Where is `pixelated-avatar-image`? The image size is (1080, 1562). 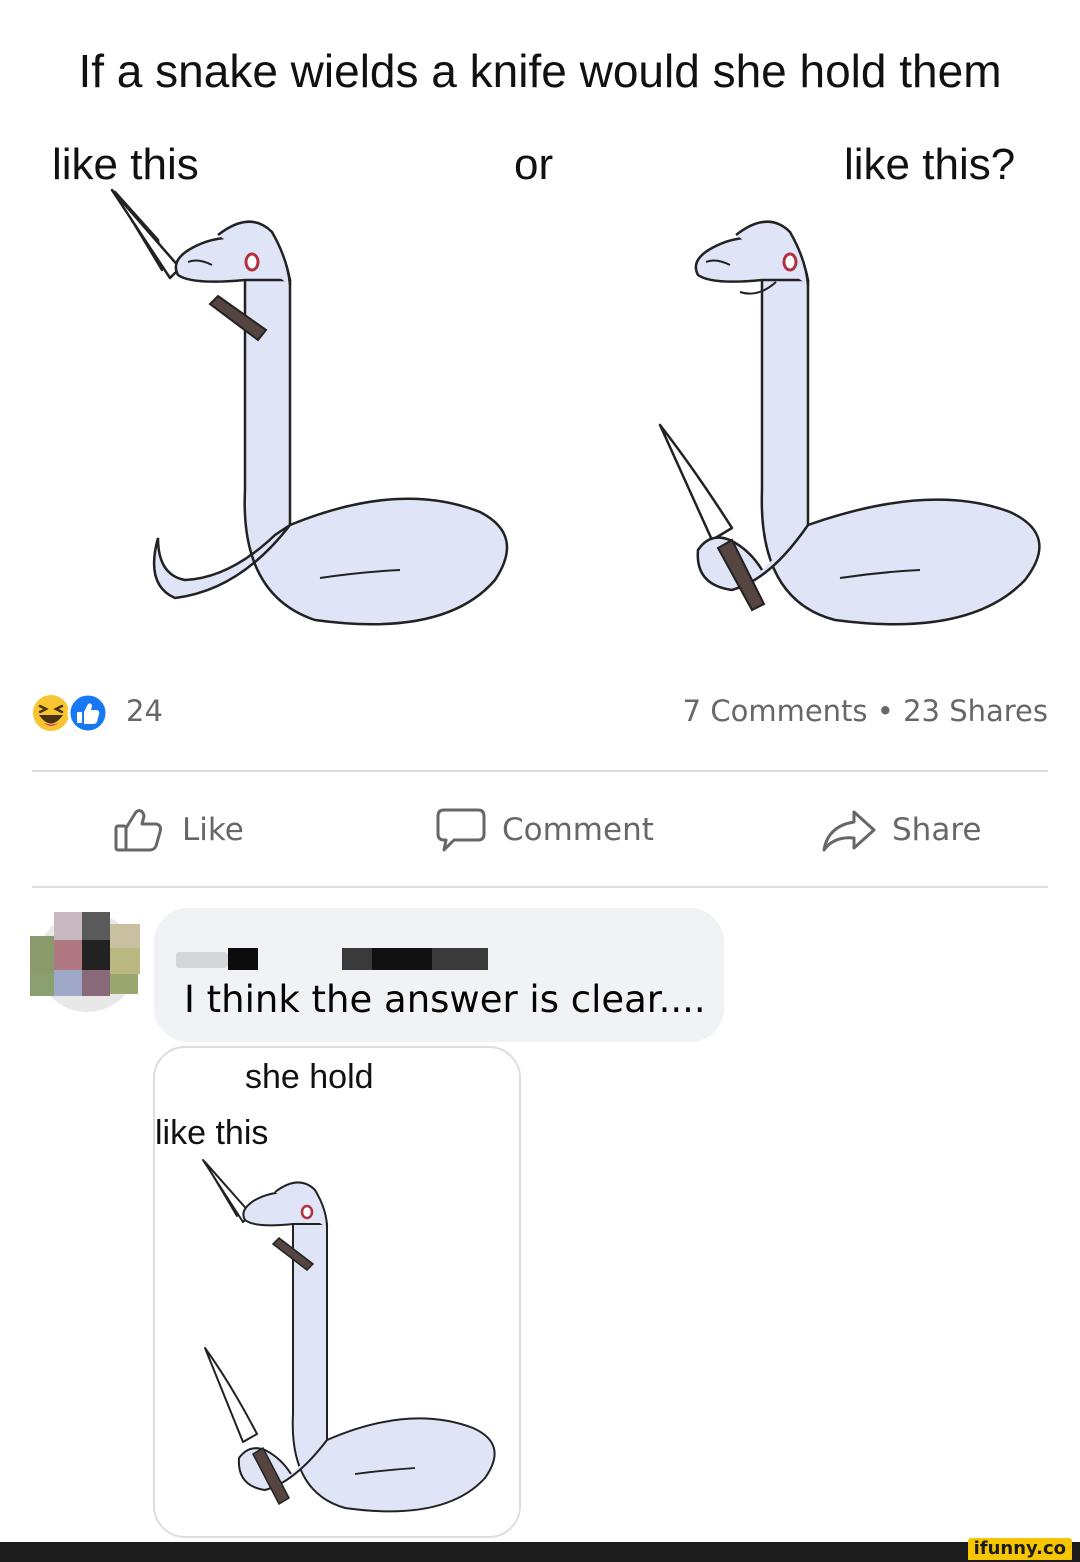 pixelated-avatar-image is located at coordinates (85, 962).